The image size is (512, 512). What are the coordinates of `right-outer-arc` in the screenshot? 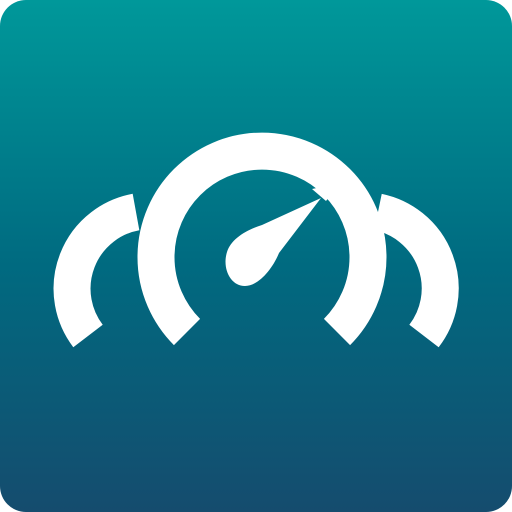 It's located at (416, 270).